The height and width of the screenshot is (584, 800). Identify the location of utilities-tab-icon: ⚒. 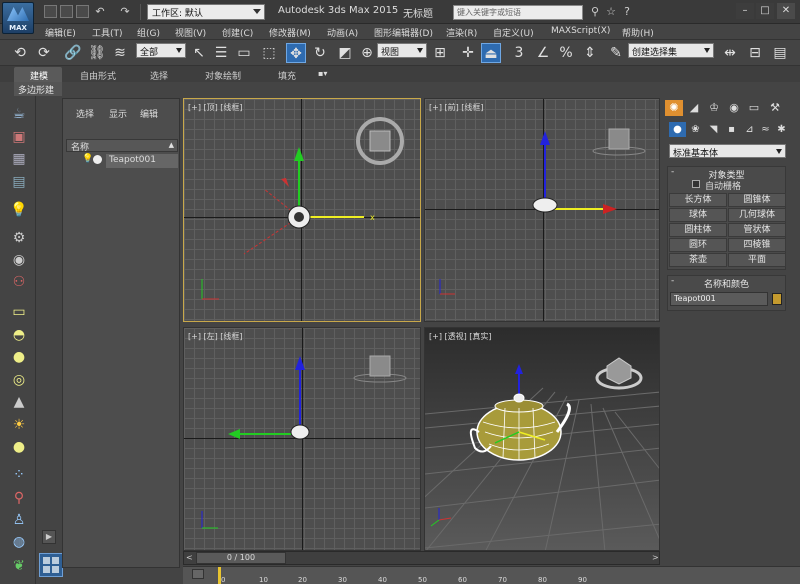
(775, 108).